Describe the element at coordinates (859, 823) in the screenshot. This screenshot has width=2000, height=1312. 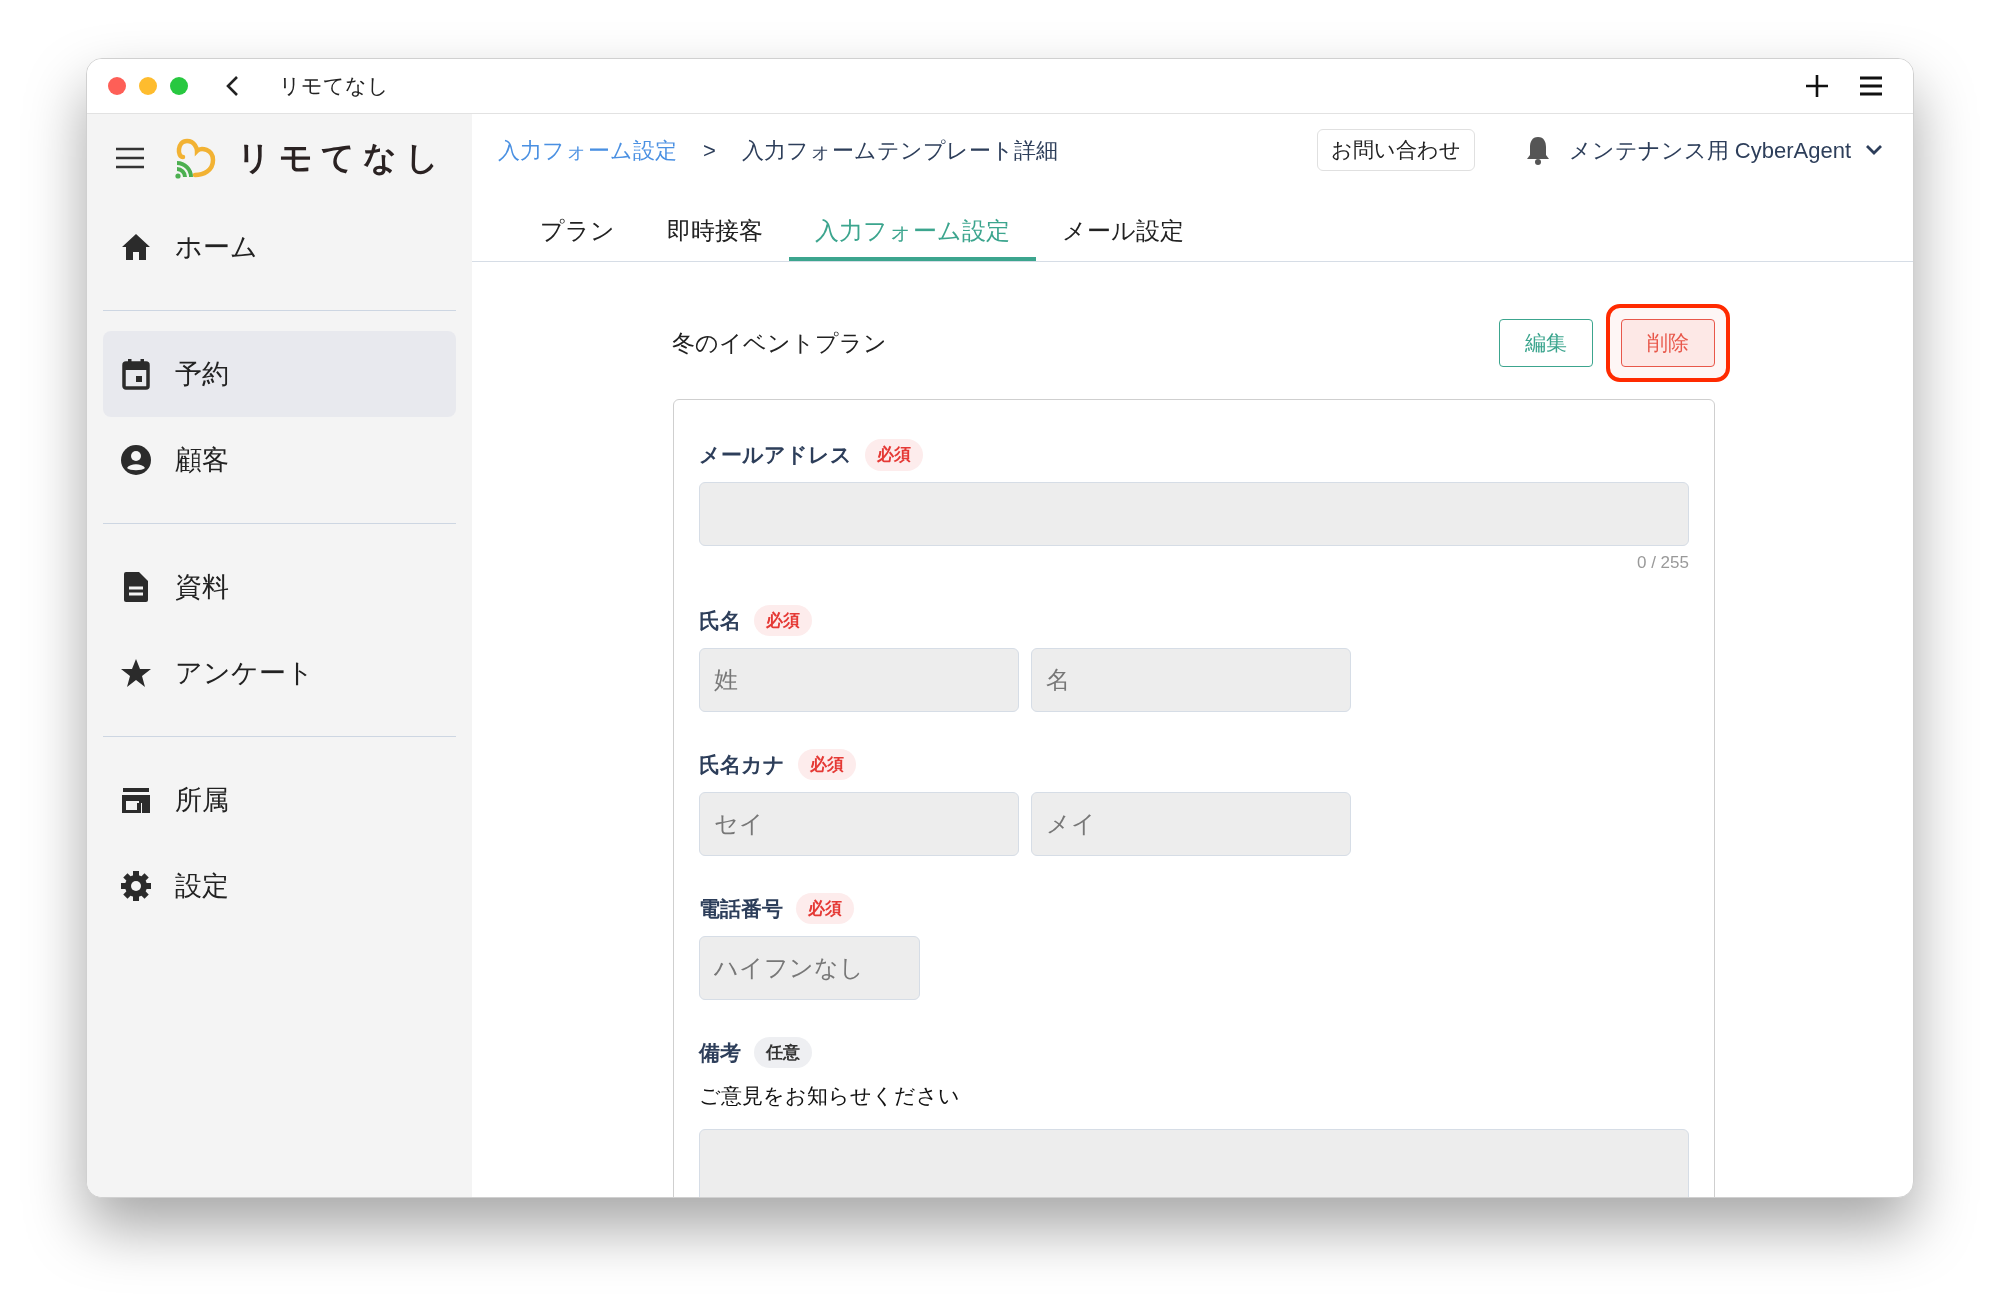
I see `input-field: セイ` at that location.